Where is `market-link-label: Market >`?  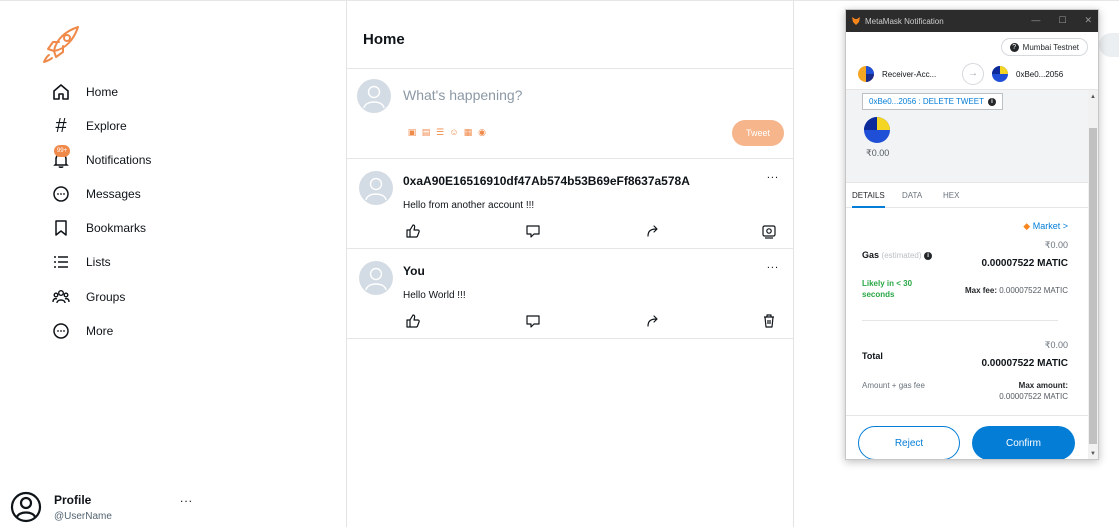
market-link-label: Market > is located at coordinates (1050, 226).